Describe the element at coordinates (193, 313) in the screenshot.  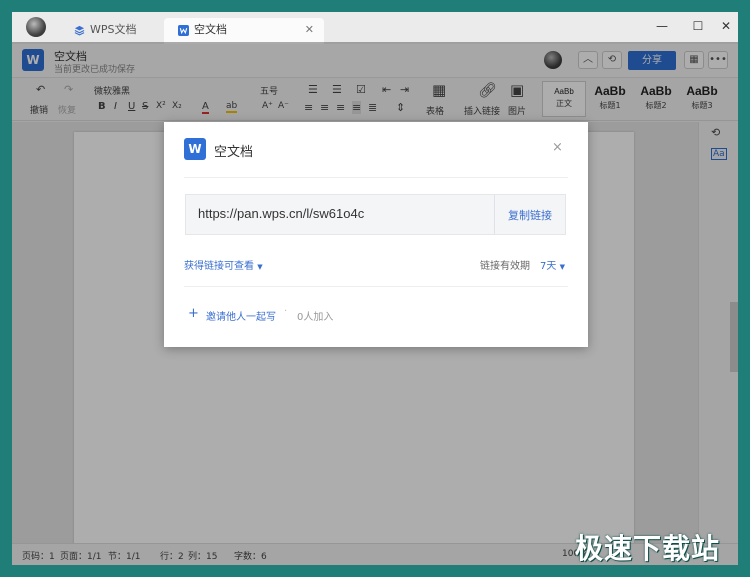
I see `plus-icon: +` at that location.